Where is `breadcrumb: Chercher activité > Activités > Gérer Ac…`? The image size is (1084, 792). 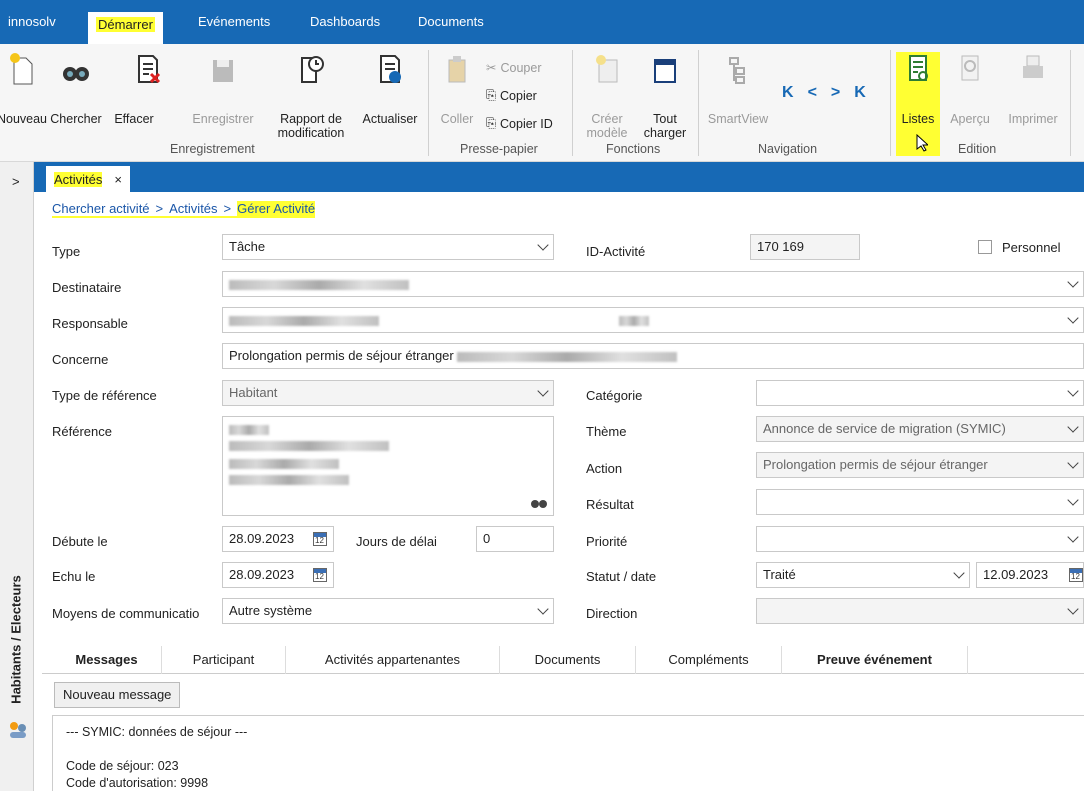 breadcrumb: Chercher activité > Activités > Gérer Ac… is located at coordinates (184, 209).